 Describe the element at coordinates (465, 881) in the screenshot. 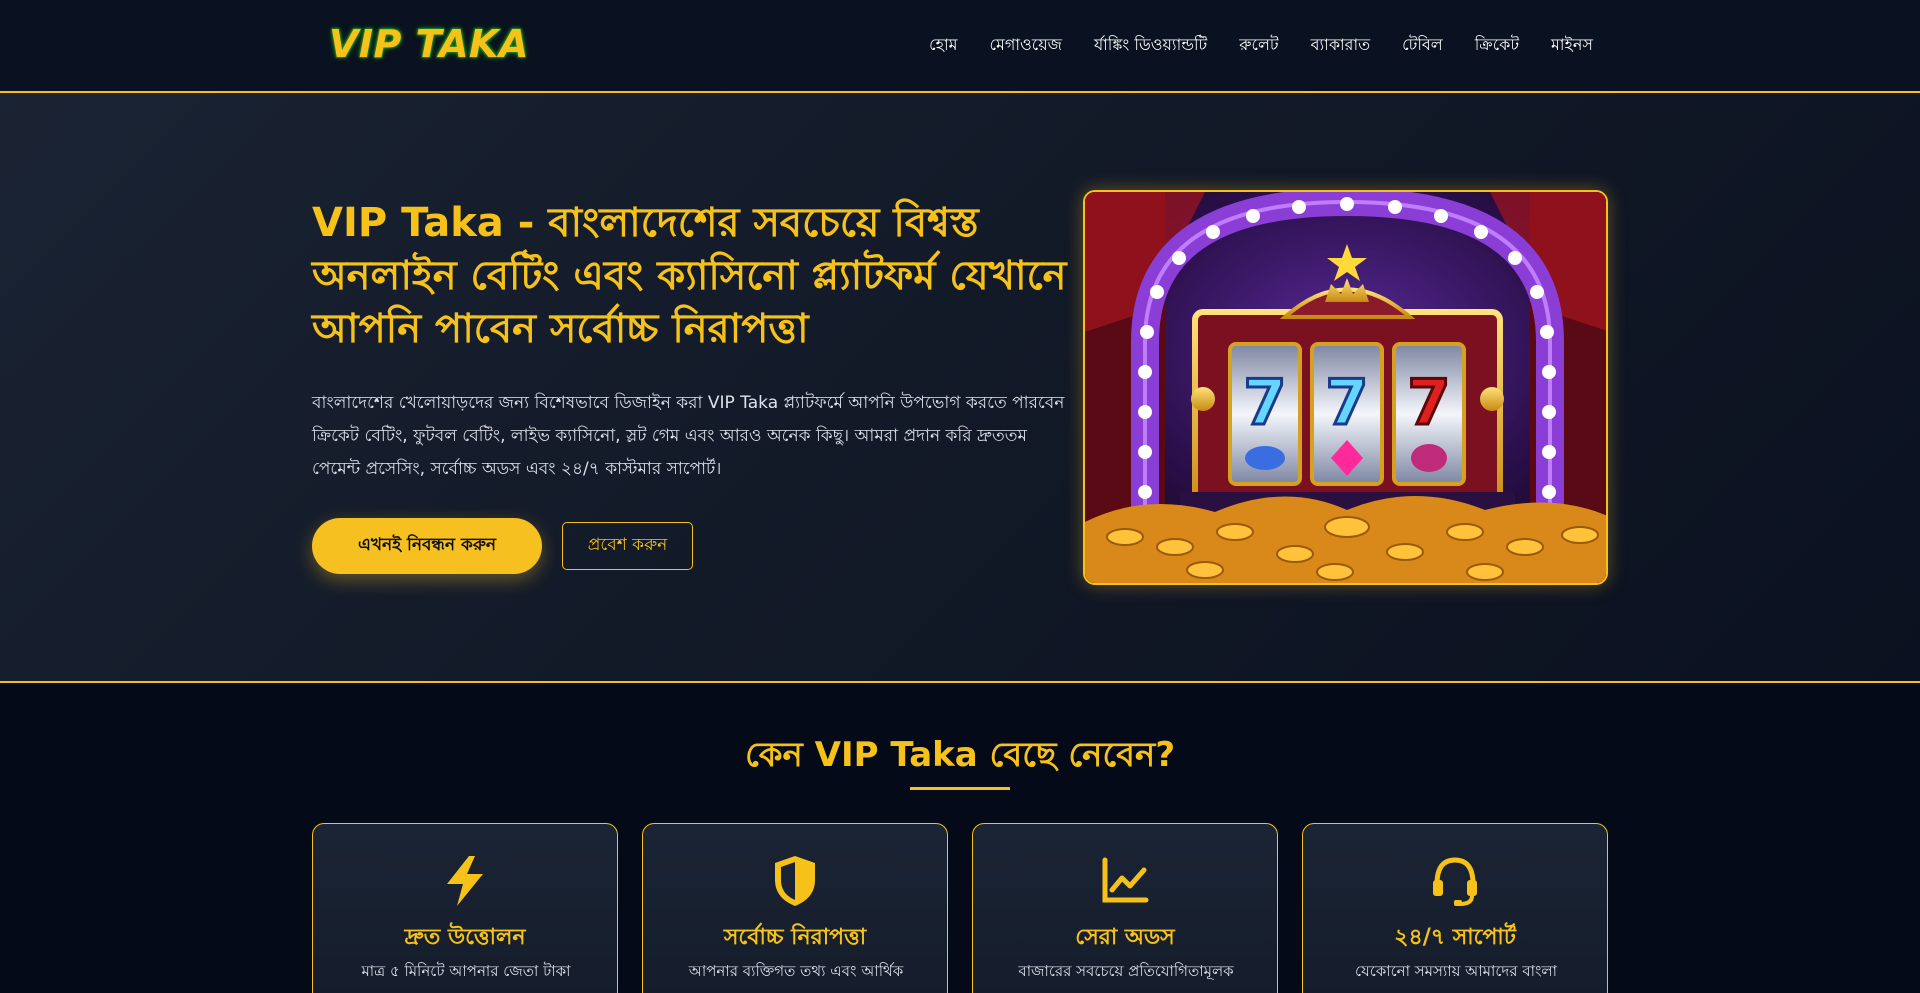

I see `lightning-icon` at that location.